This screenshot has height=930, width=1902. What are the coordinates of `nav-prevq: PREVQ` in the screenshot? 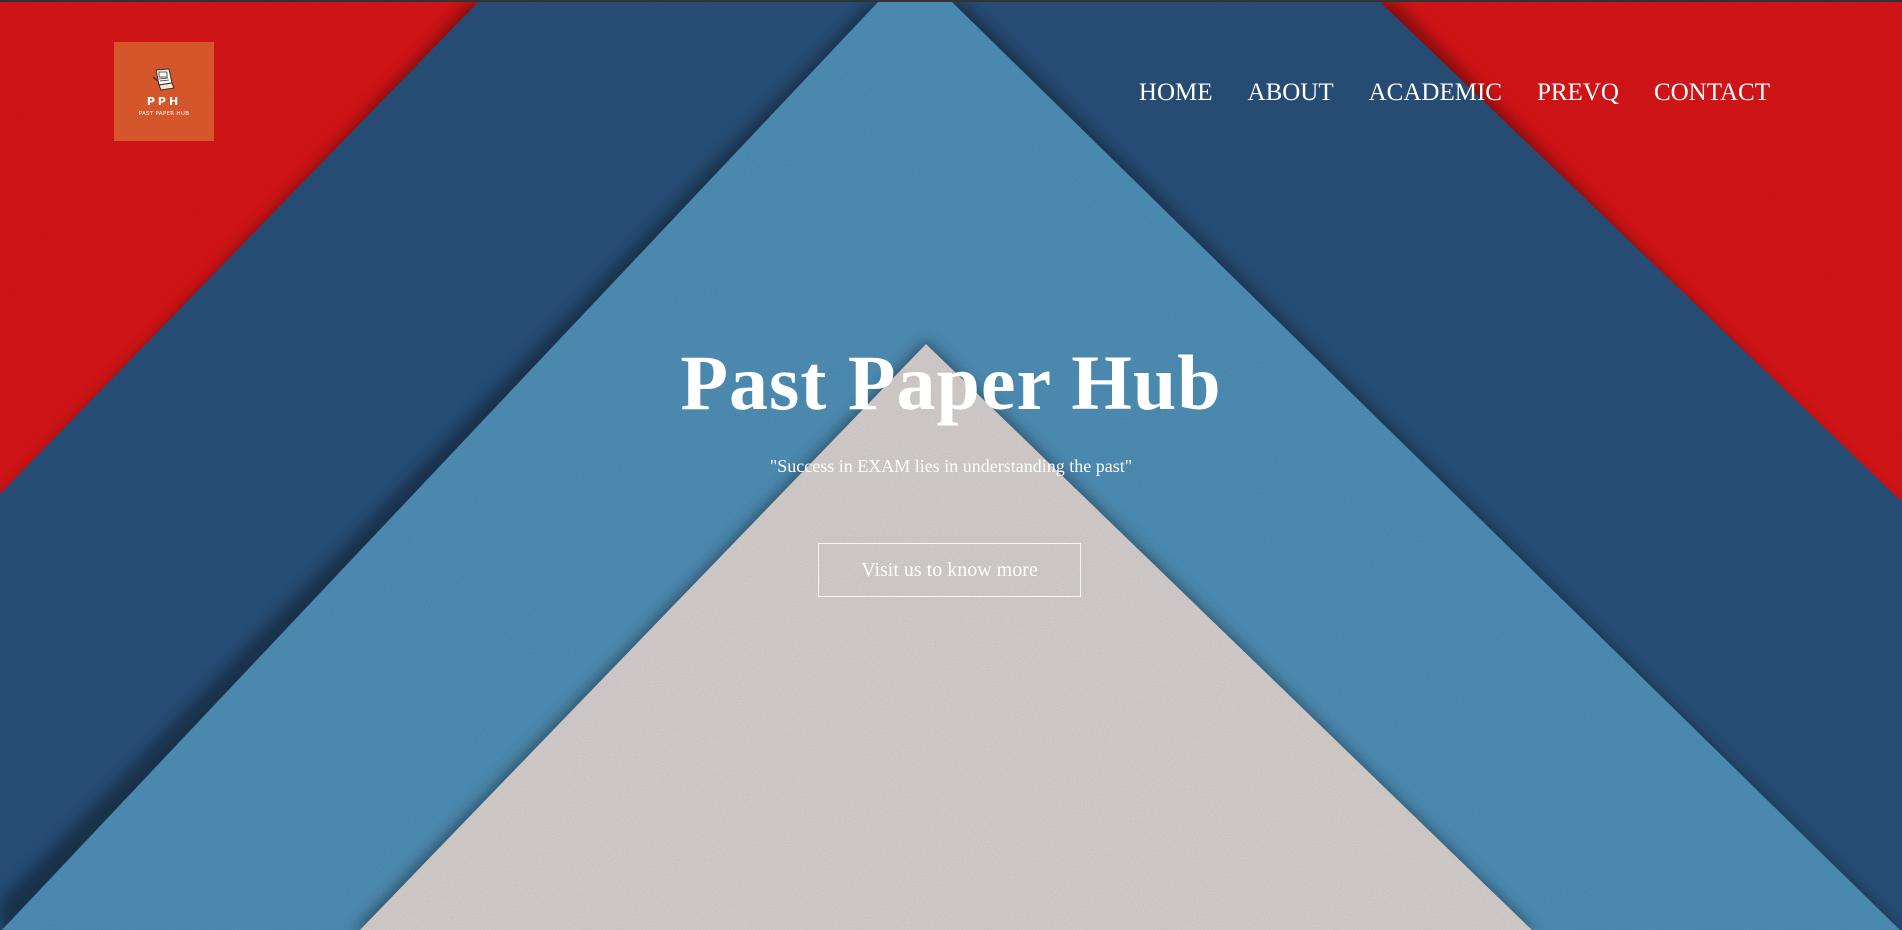 It's located at (1578, 93).